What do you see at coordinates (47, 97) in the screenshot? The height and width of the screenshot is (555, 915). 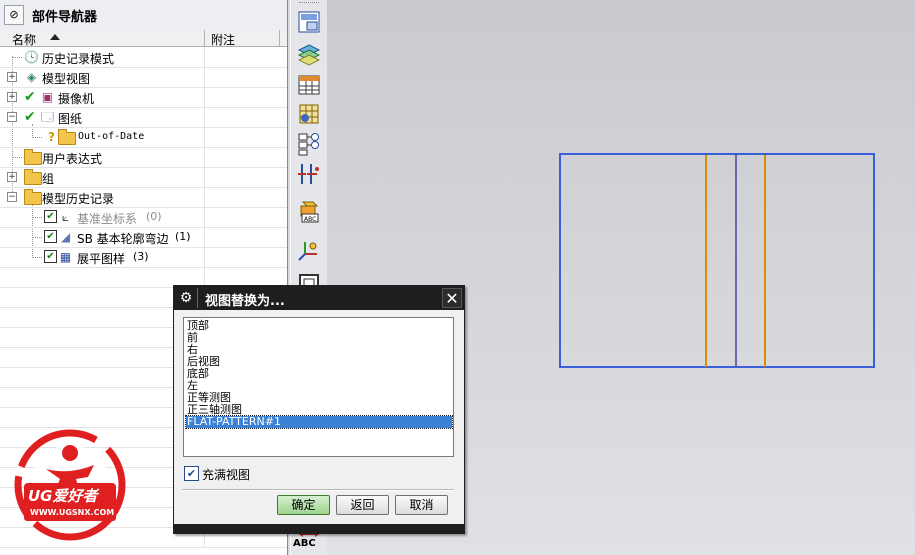 I see `camera-icon: ▣` at bounding box center [47, 97].